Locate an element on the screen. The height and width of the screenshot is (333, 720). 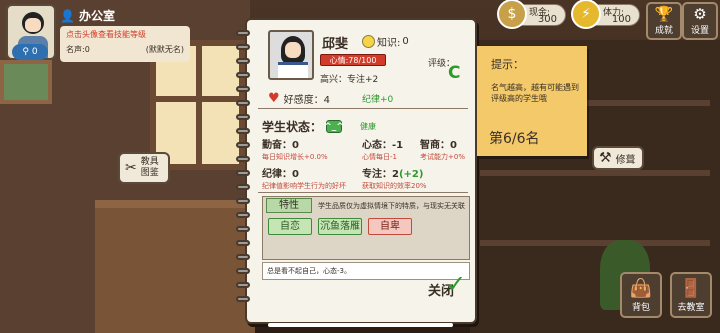
mentality-desc: 心情每日-1 is located at coordinates (379, 157).